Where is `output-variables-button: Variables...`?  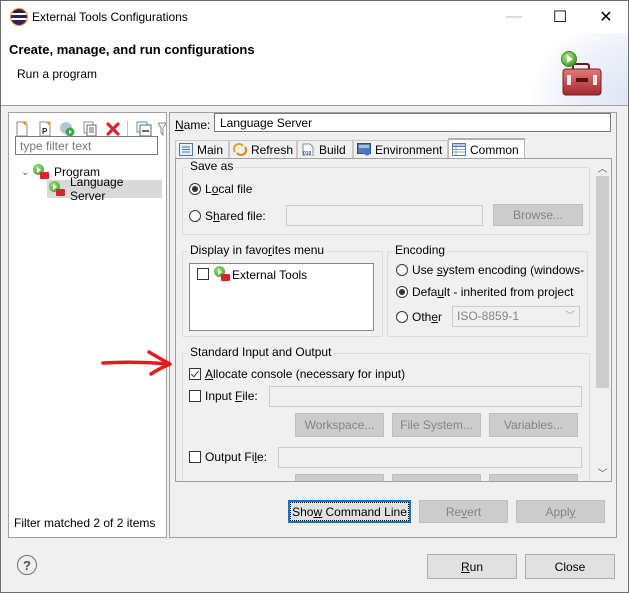 output-variables-button: Variables... is located at coordinates (533, 477).